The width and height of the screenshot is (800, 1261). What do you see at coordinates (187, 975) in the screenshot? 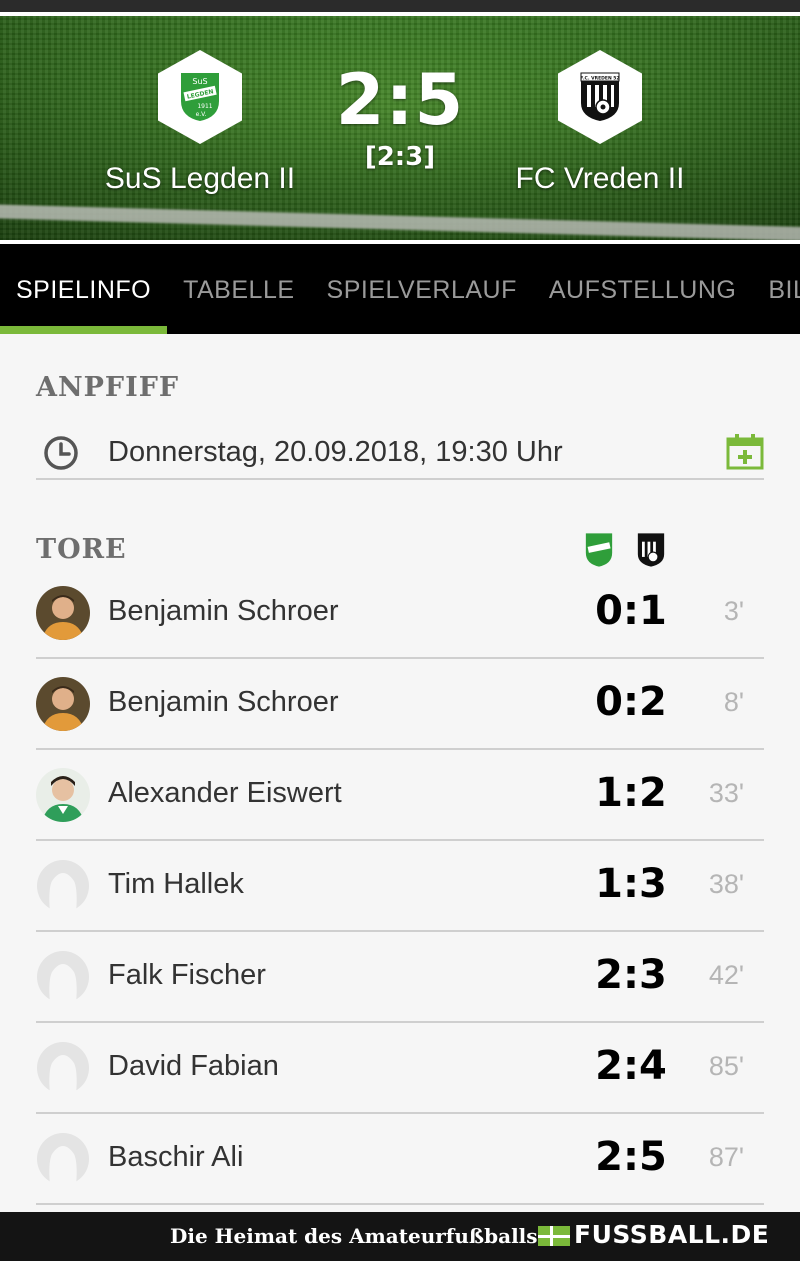
I see `player-name: Falk Fischer` at bounding box center [187, 975].